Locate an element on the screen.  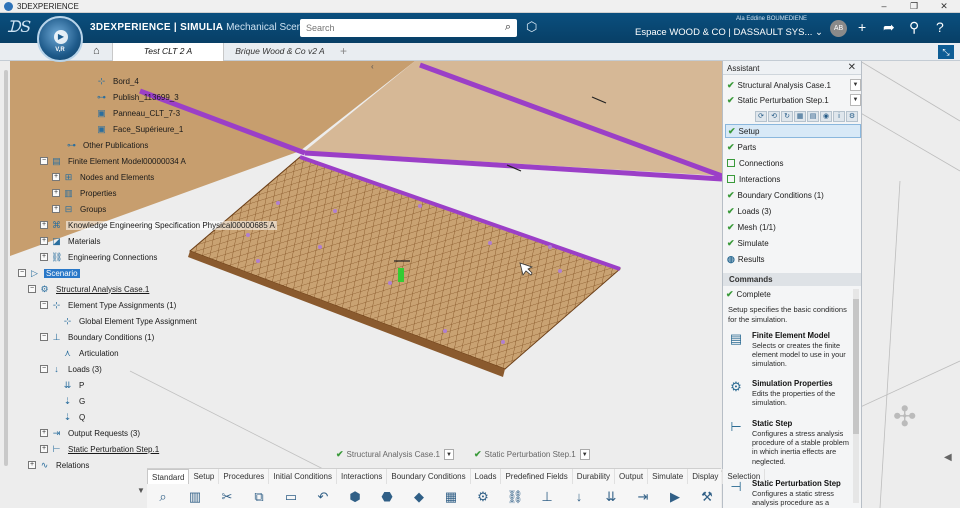
section-tab-interactions: Interactions is located at coordinates (362, 476).